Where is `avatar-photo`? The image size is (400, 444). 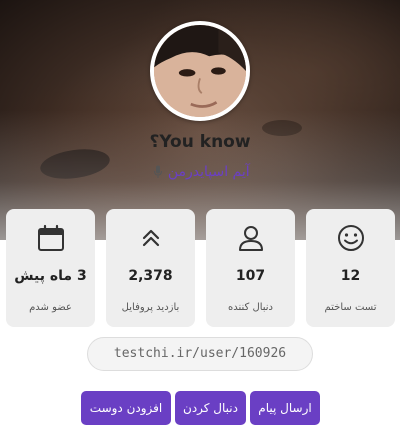
avatar-photo is located at coordinates (200, 71).